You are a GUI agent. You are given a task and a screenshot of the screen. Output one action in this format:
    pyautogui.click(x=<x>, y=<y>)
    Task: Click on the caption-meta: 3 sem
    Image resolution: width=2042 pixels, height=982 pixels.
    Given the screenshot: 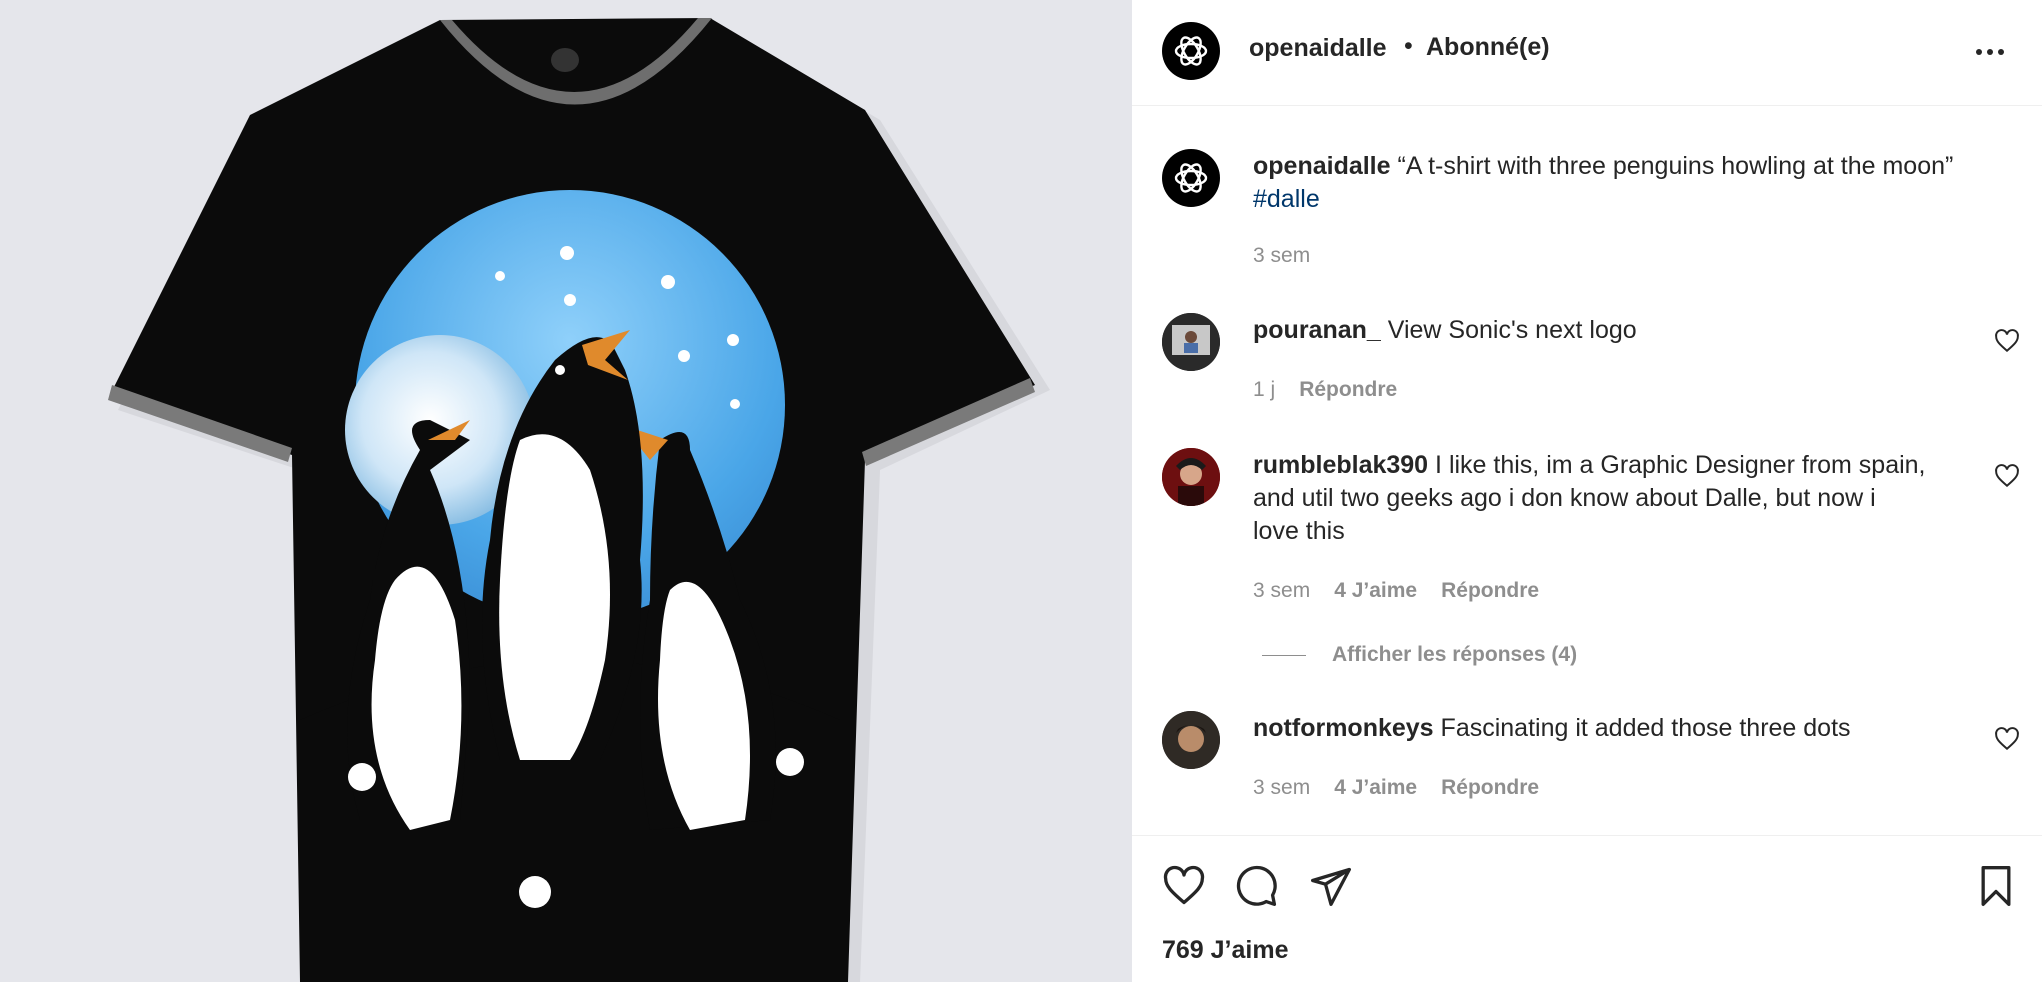 What is the action you would take?
    pyautogui.click(x=1281, y=256)
    